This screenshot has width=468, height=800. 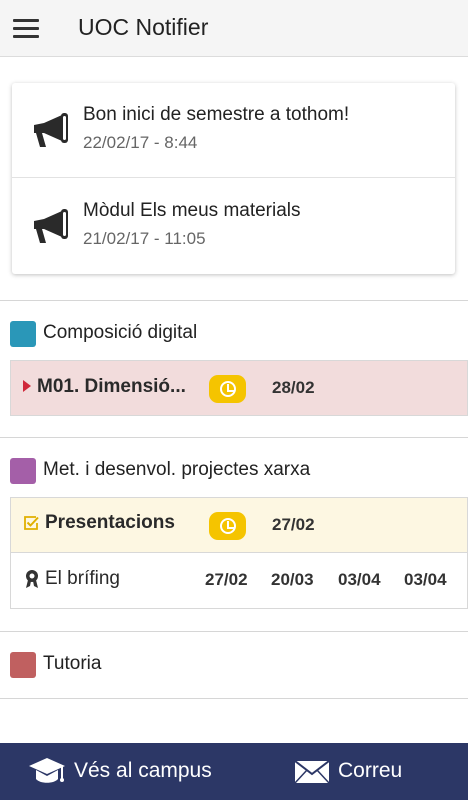 What do you see at coordinates (312, 772) in the screenshot?
I see `envelope-icon` at bounding box center [312, 772].